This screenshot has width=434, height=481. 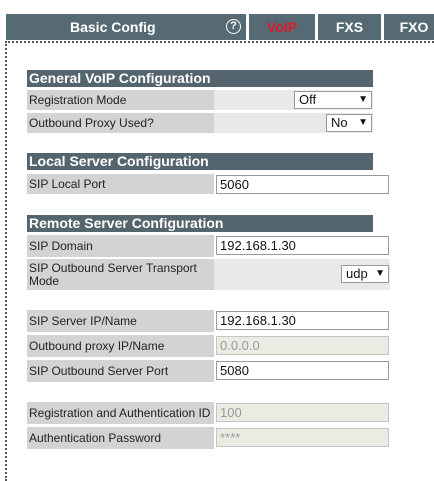 What do you see at coordinates (120, 123) in the screenshot?
I see `outbound-proxy-used-label: Outbound Proxy Used?` at bounding box center [120, 123].